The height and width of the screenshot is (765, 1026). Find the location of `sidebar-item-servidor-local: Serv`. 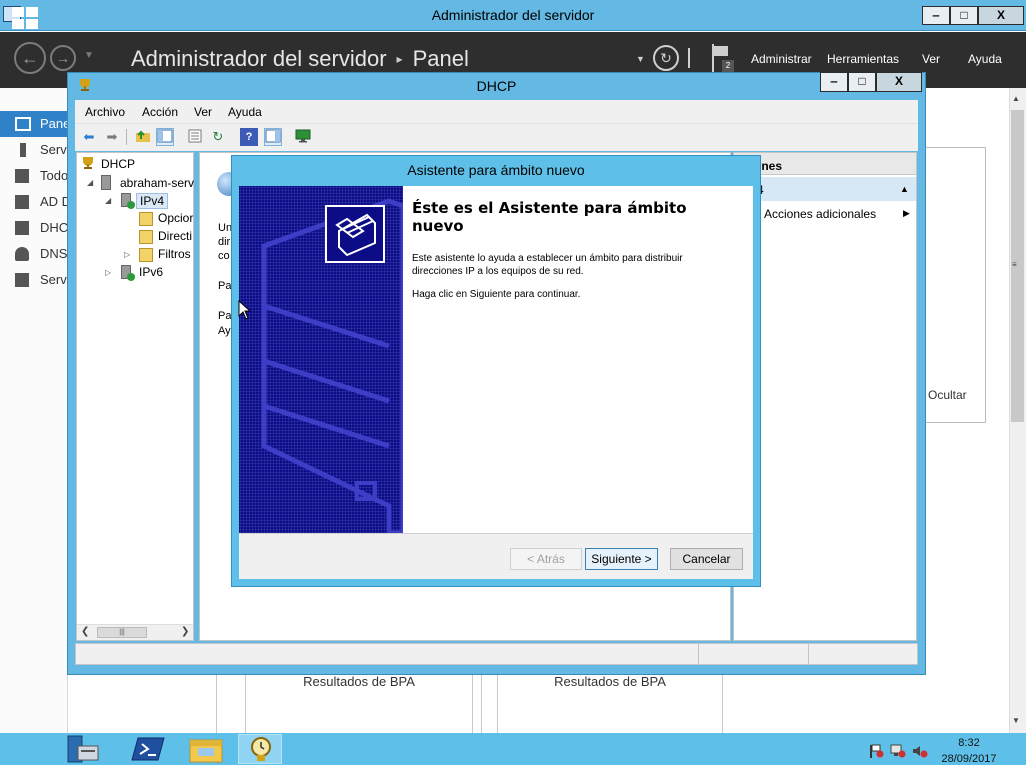

sidebar-item-servidor-local: Serv is located at coordinates (34, 150).